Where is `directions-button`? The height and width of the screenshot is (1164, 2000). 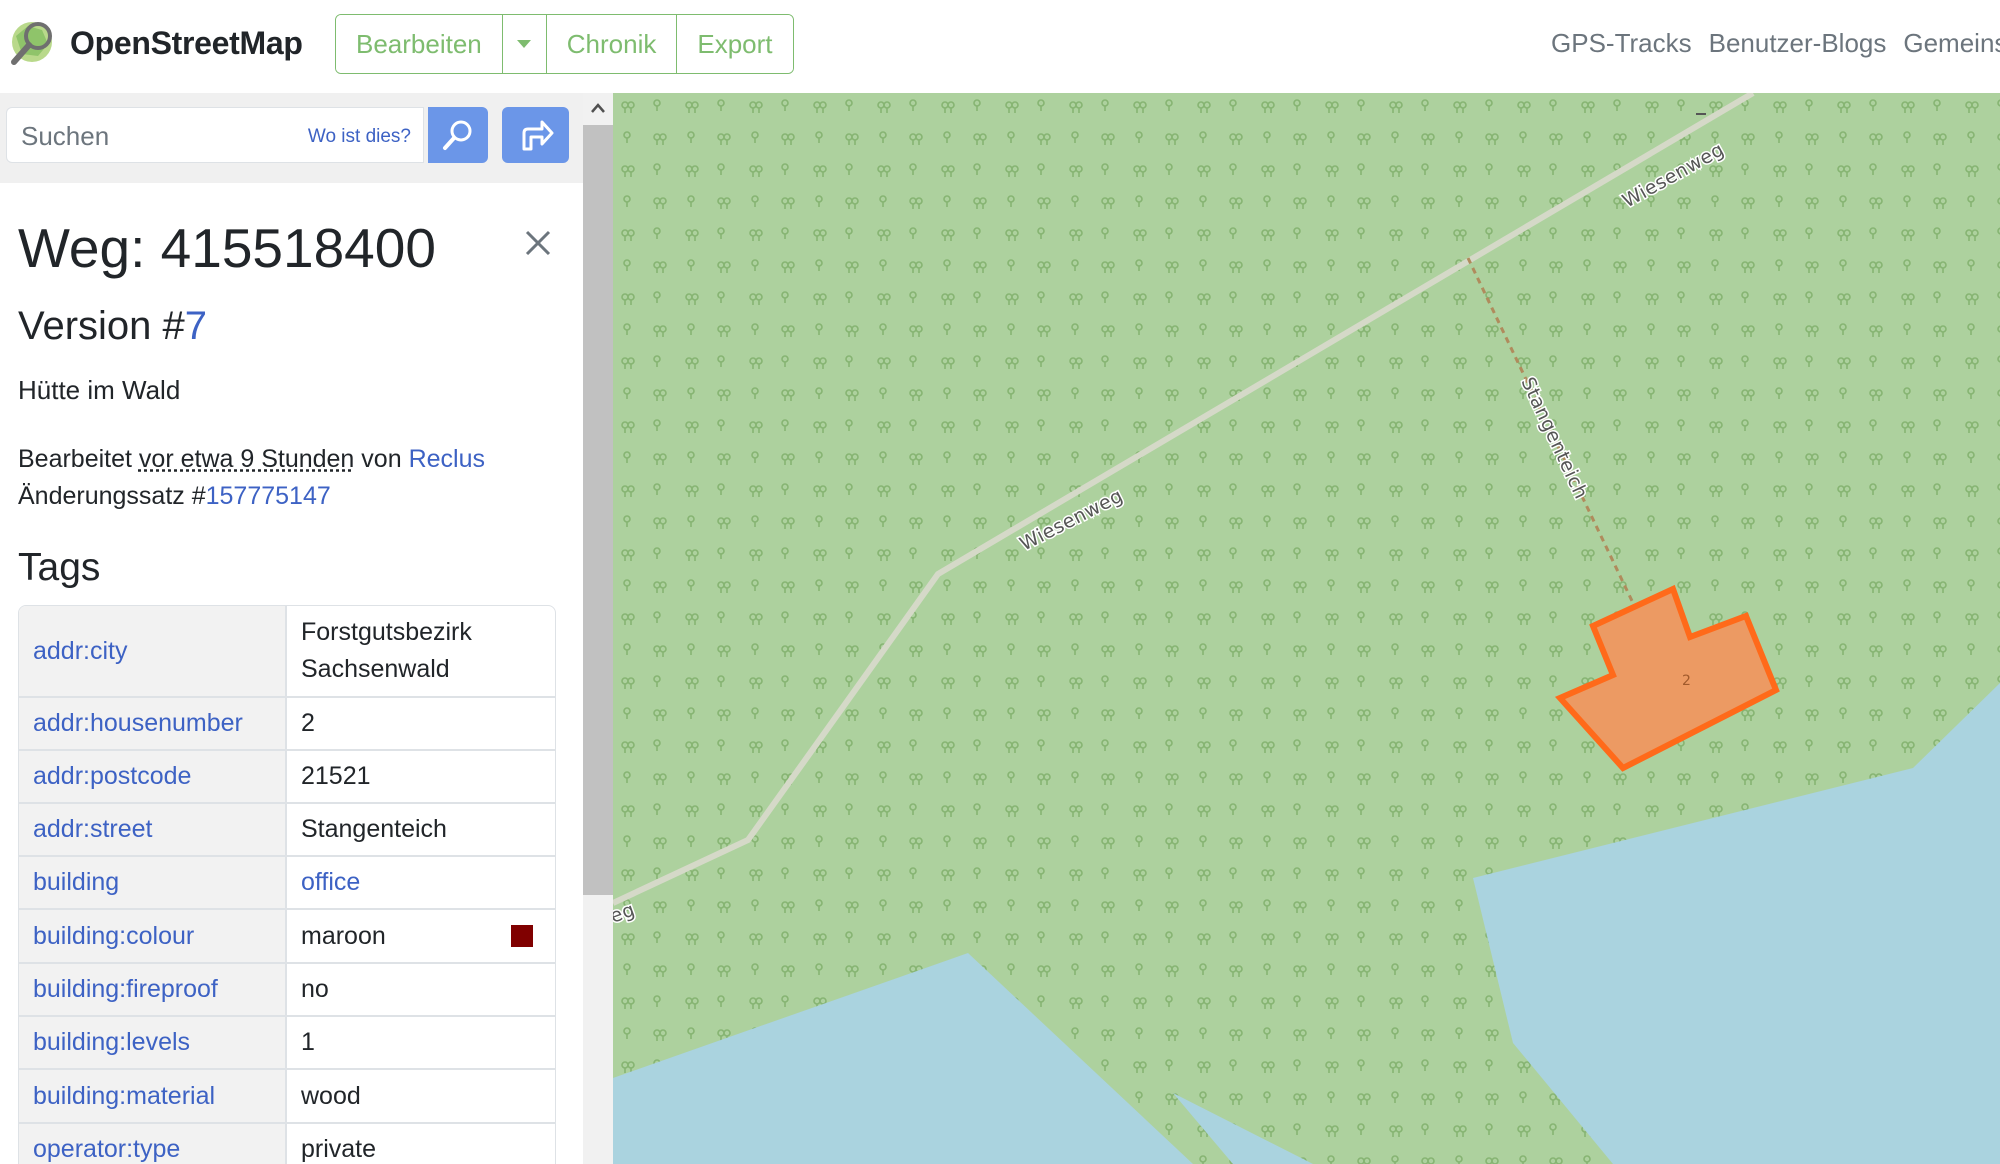
directions-button is located at coordinates (535, 135).